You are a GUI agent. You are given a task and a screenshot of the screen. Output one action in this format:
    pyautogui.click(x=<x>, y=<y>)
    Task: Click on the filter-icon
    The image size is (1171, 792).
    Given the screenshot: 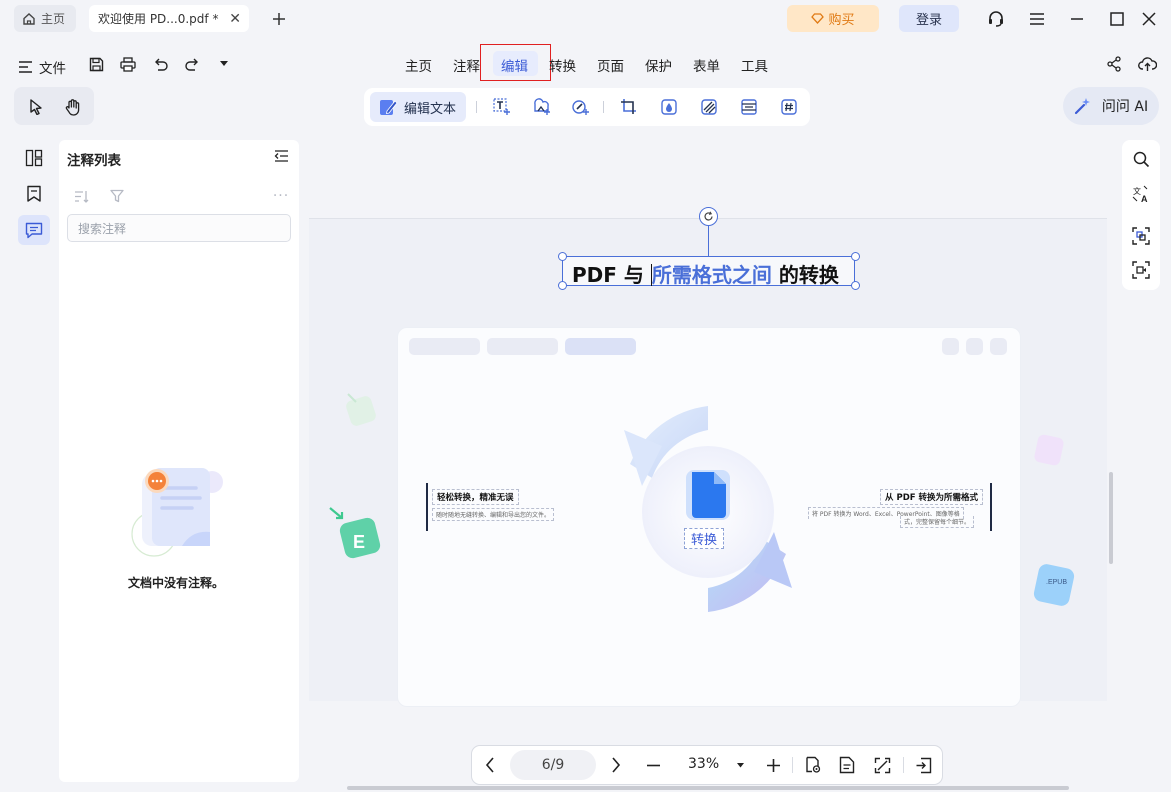 What is the action you would take?
    pyautogui.click(x=117, y=196)
    